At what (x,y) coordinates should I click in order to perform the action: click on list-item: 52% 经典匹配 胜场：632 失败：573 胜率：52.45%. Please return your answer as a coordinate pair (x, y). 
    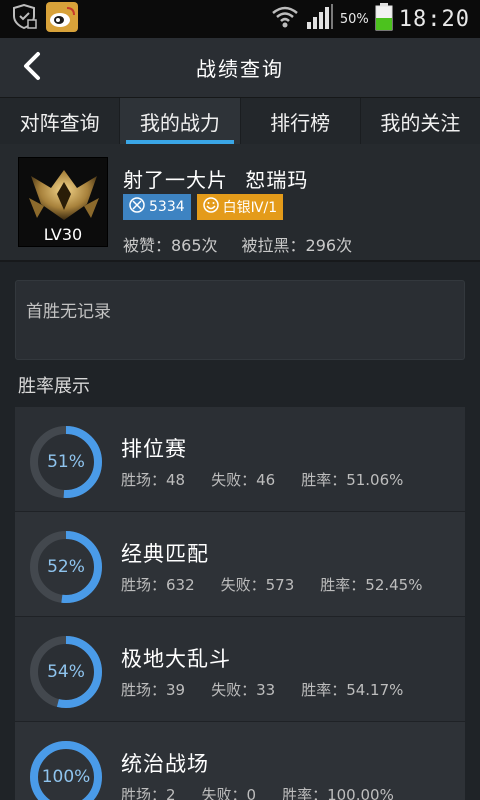
    Looking at the image, I should click on (240, 564).